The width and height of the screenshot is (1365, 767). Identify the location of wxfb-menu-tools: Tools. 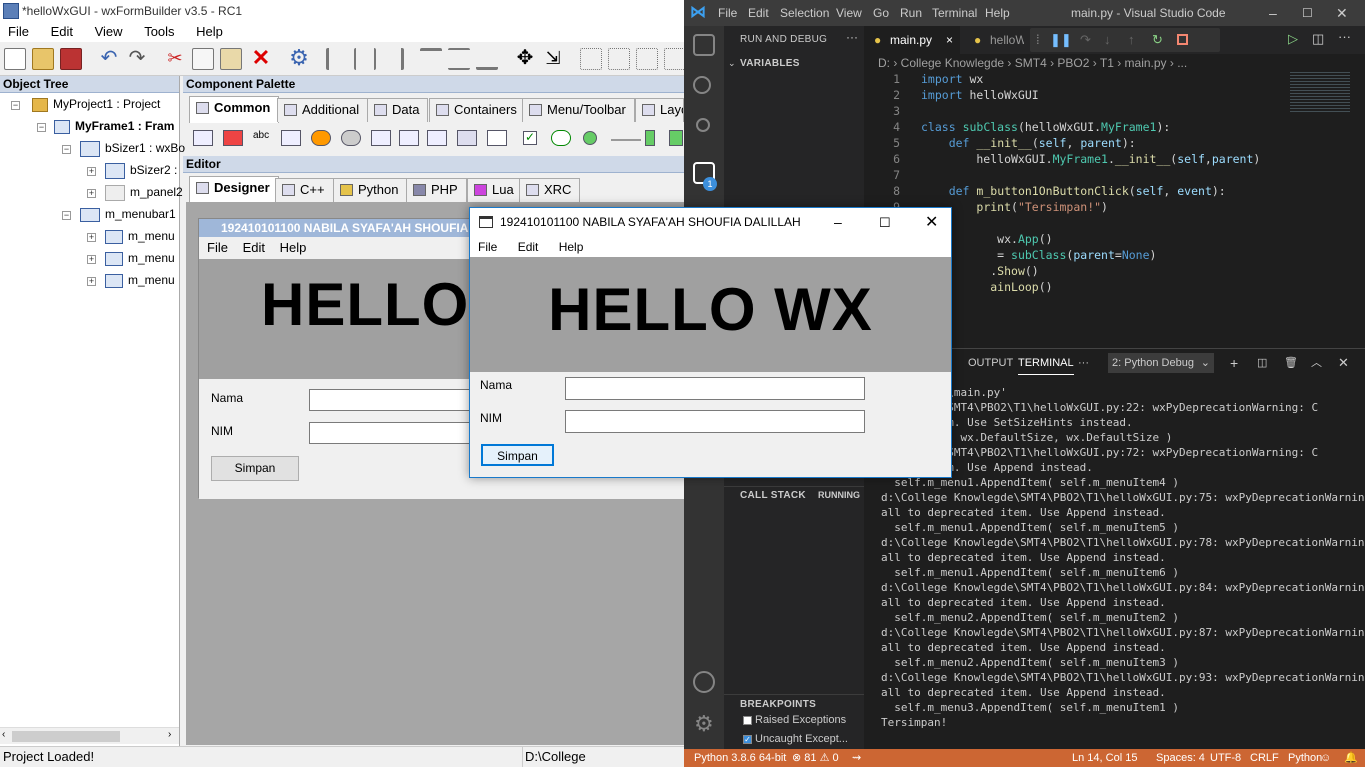
(159, 31).